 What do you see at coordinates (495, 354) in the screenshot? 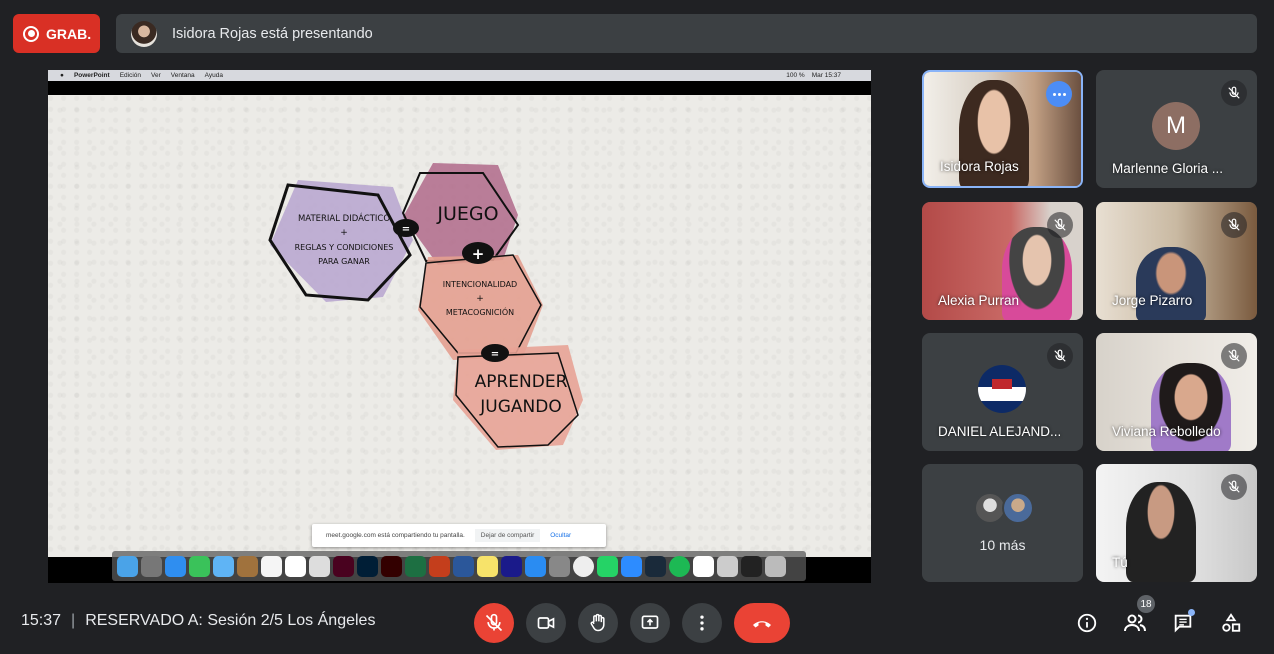
I see `equals-sign-2: =` at bounding box center [495, 354].